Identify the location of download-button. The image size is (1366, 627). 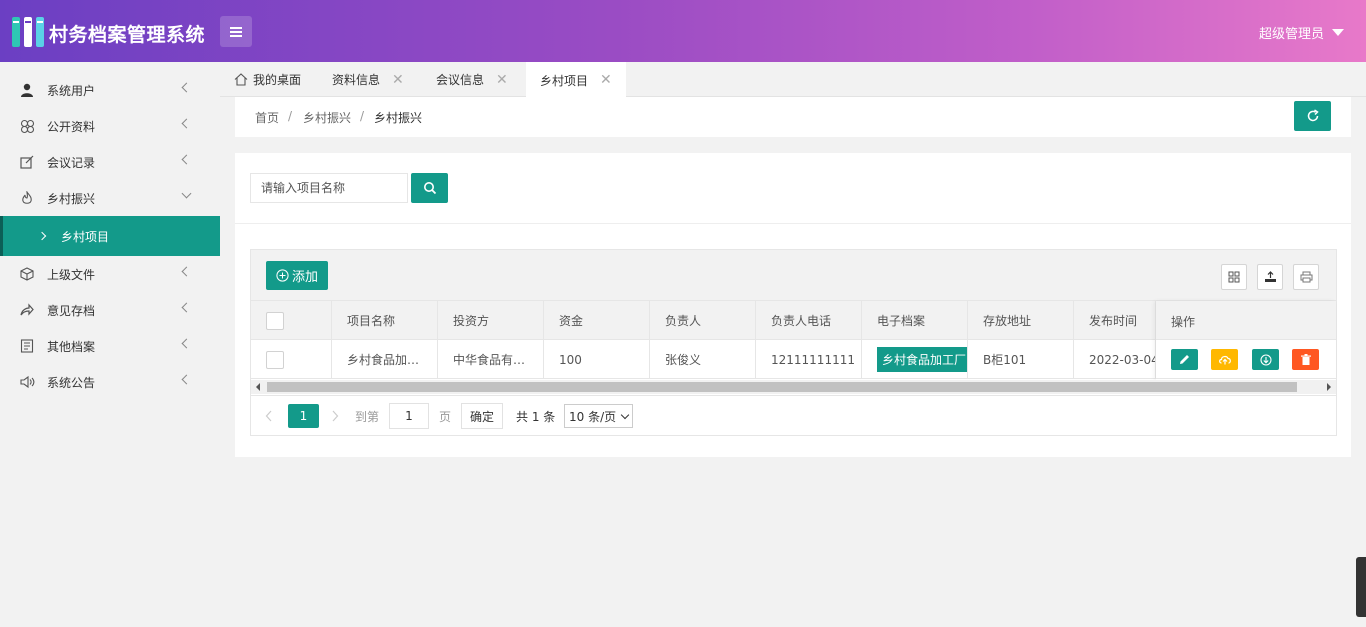
(1265, 359).